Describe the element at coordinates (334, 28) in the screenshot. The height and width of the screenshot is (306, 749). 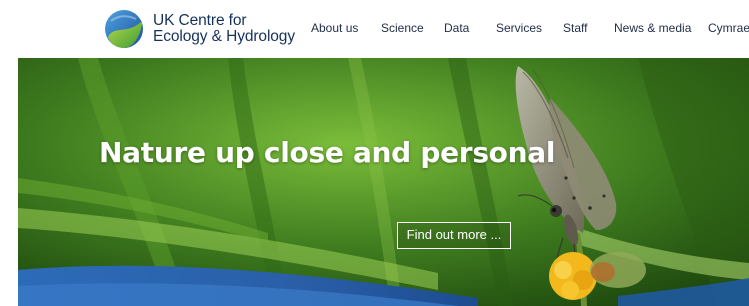
I see `nav-item-about-us: About us` at that location.